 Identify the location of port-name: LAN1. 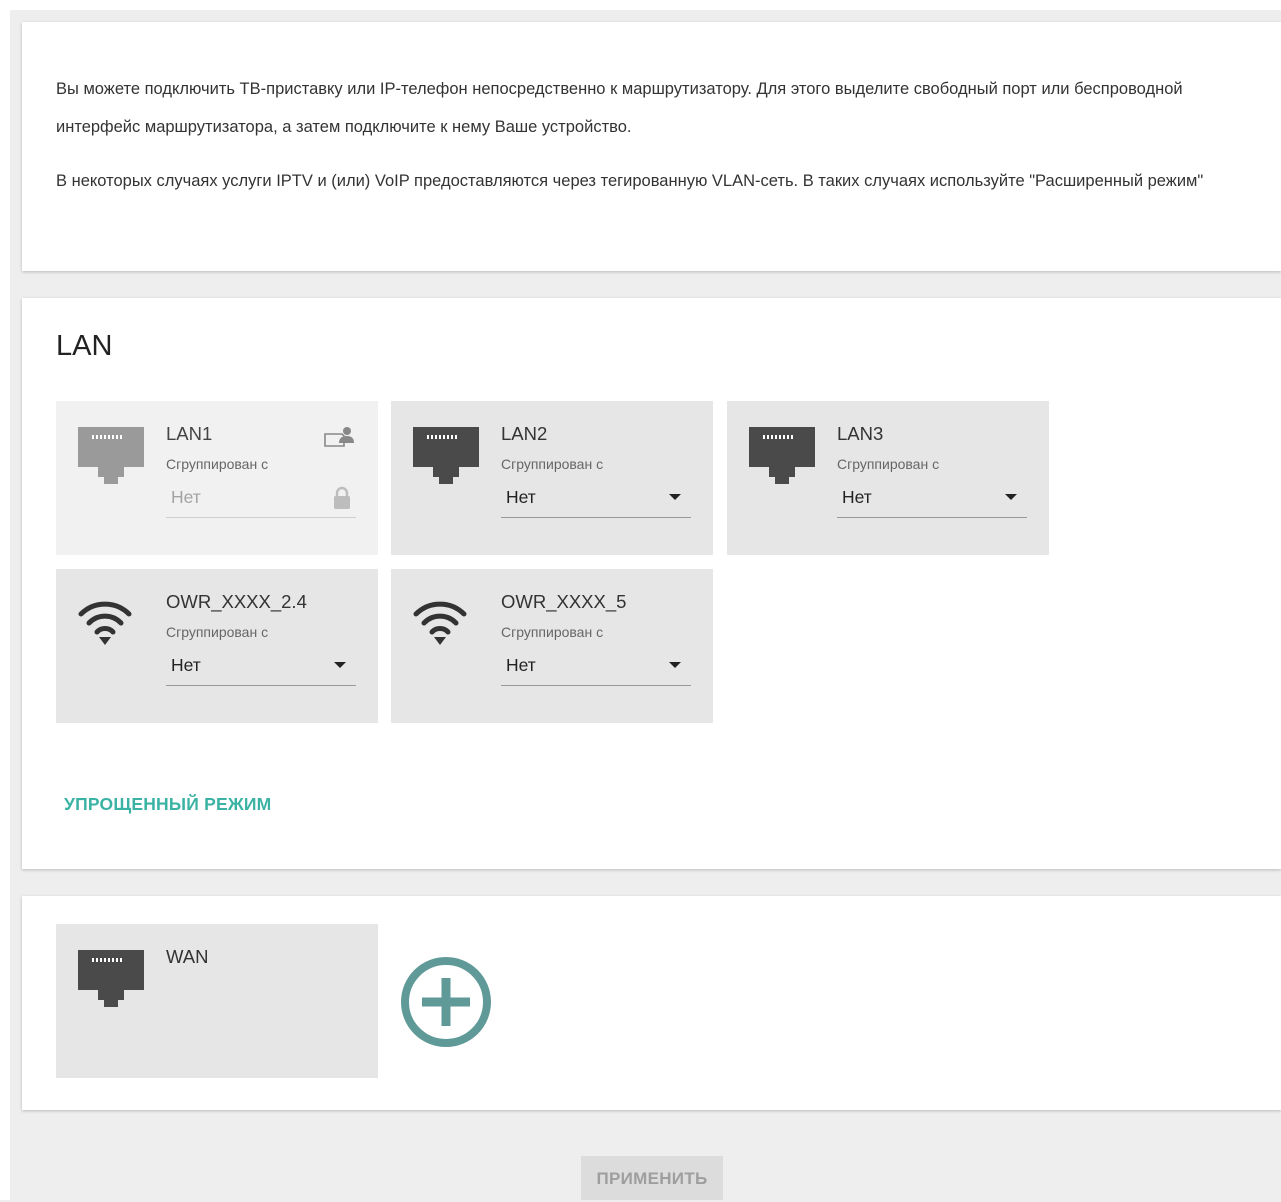
(189, 433).